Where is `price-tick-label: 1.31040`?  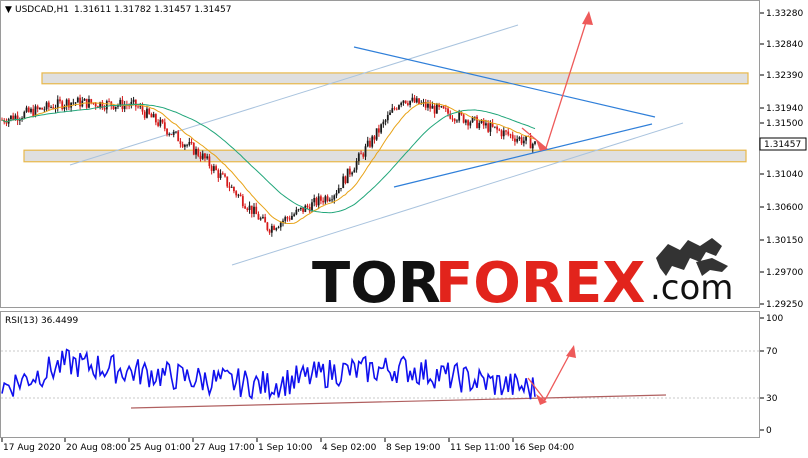
price-tick-label: 1.31040 is located at coordinates (784, 175).